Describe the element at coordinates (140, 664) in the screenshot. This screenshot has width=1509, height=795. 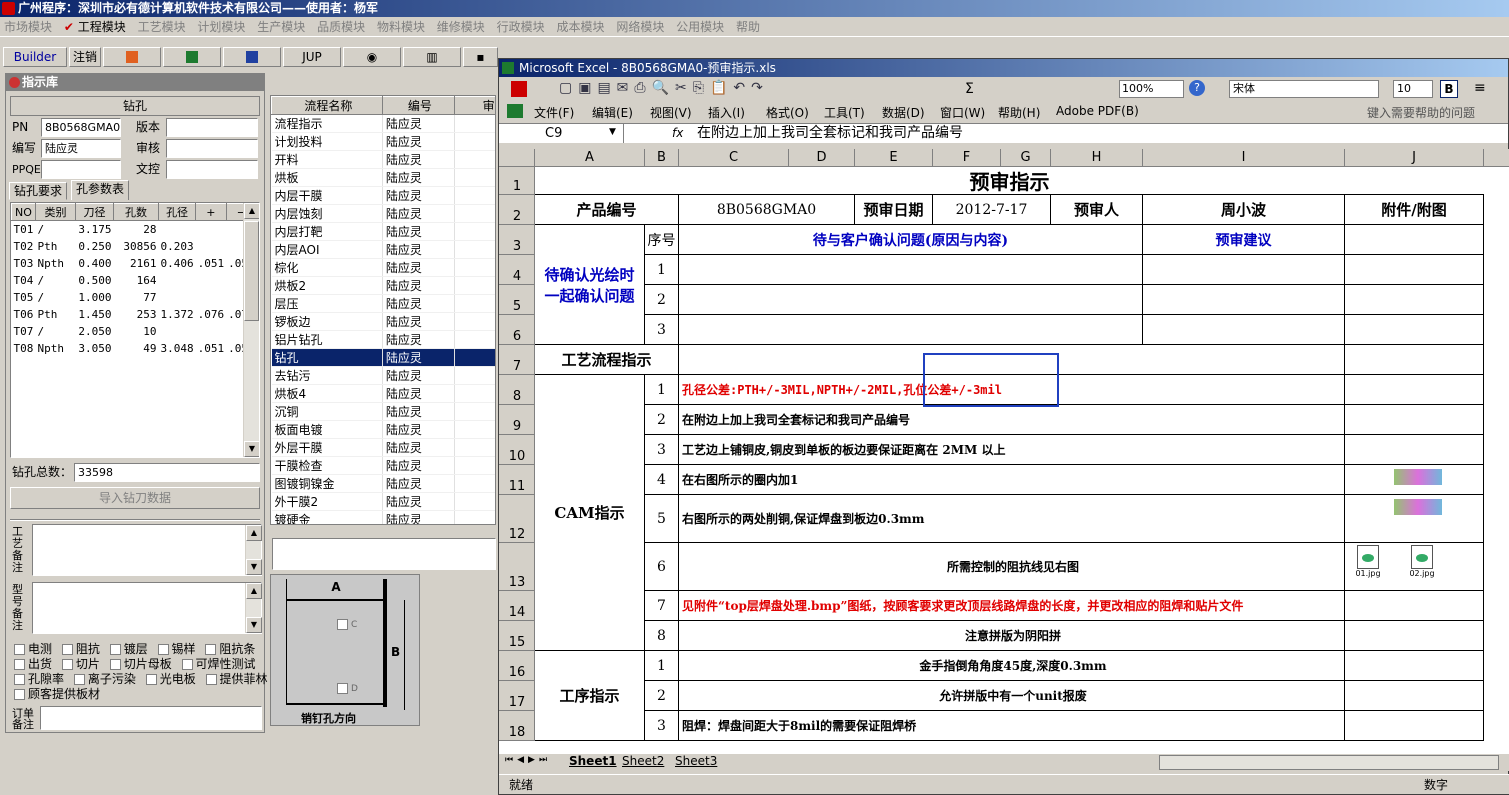
I see `checkbox-slice-motherboard: 切片母板` at that location.